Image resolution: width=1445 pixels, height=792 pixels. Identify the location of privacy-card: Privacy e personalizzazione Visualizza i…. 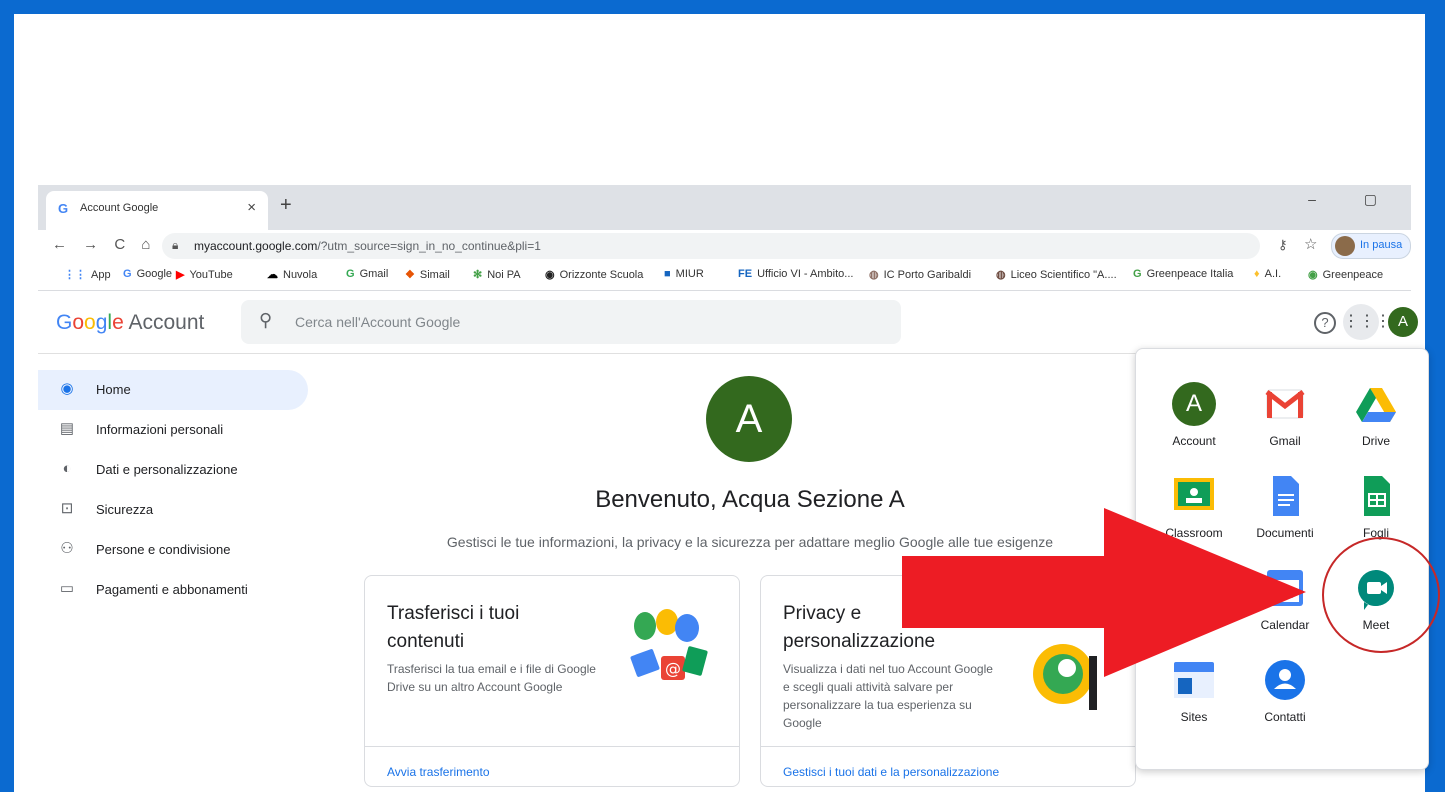
(948, 681).